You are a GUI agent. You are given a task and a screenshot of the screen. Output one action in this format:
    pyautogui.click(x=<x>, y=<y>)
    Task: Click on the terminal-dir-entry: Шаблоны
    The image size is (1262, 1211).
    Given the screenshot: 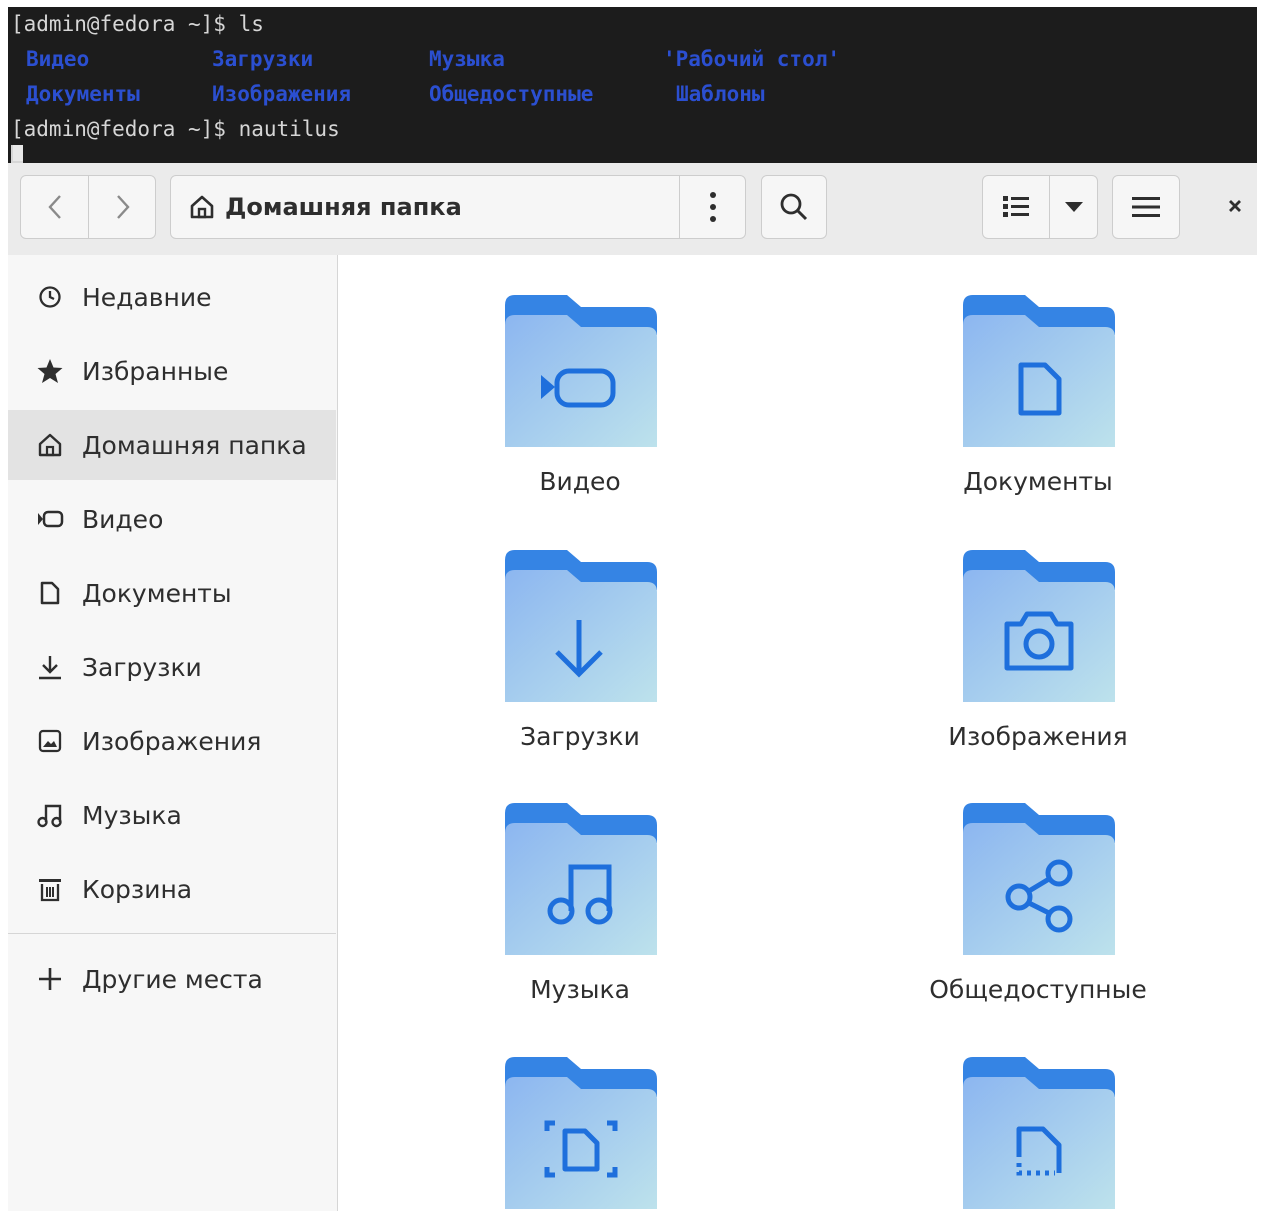 What is the action you would take?
    pyautogui.click(x=720, y=94)
    